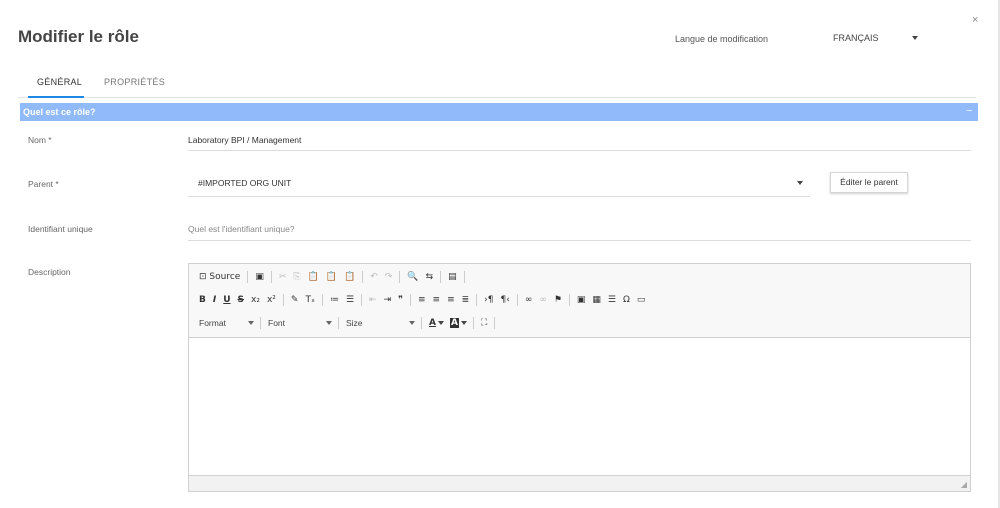 The width and height of the screenshot is (1000, 508). What do you see at coordinates (388, 300) in the screenshot?
I see `indent-icon: ⇥` at bounding box center [388, 300].